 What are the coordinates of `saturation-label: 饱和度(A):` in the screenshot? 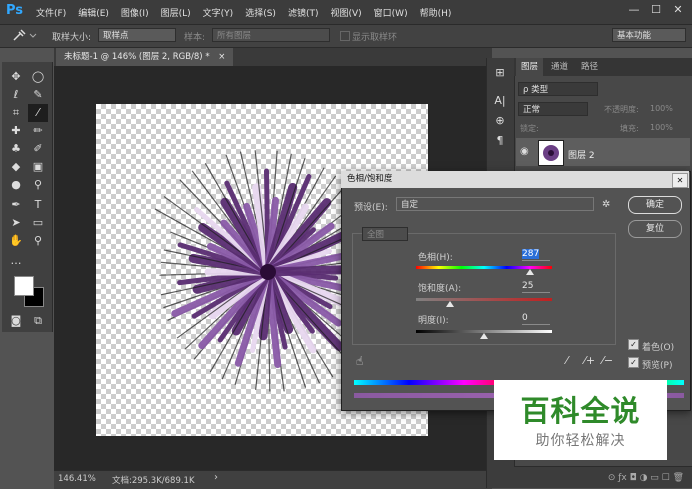 It's located at (440, 289).